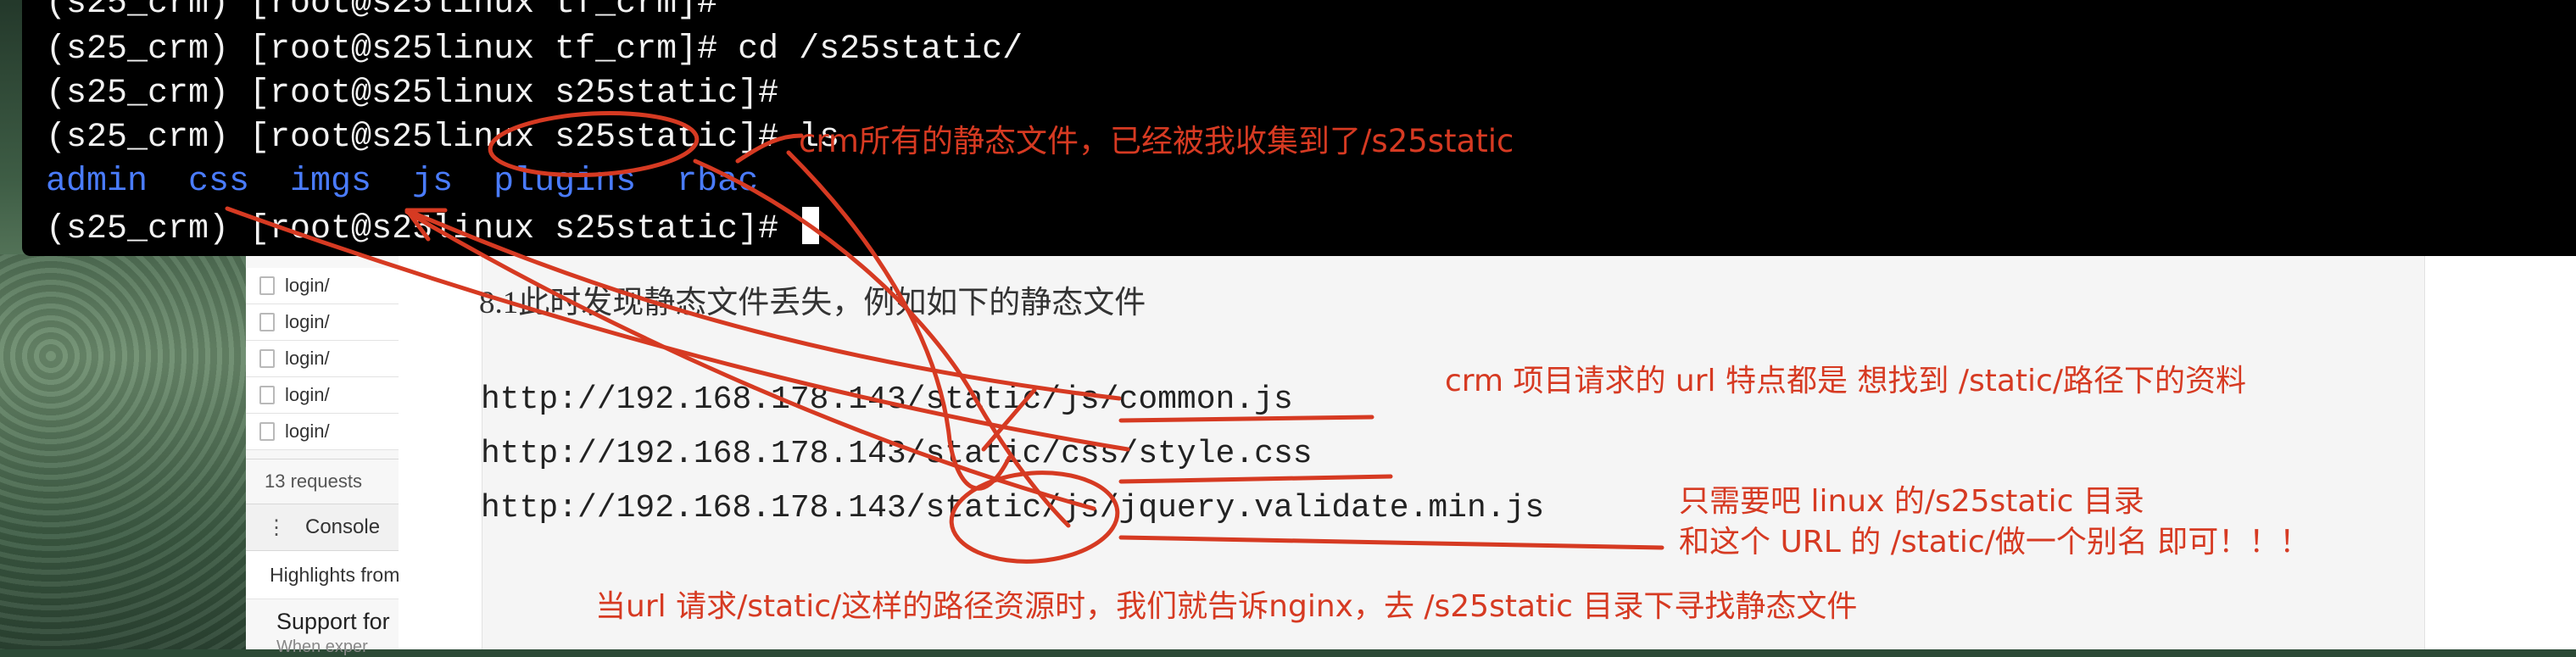 This screenshot has height=657, width=2576. What do you see at coordinates (1246, 419) in the screenshot?
I see `annotation-underline-common` at bounding box center [1246, 419].